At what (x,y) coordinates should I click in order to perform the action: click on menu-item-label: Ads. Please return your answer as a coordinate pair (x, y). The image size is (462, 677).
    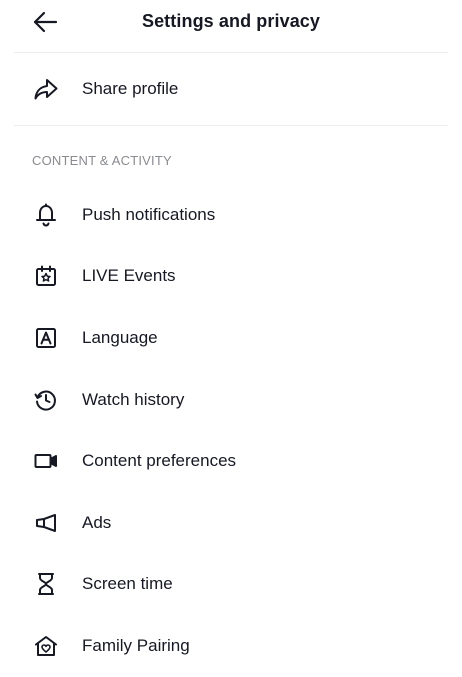
    Looking at the image, I should click on (97, 522).